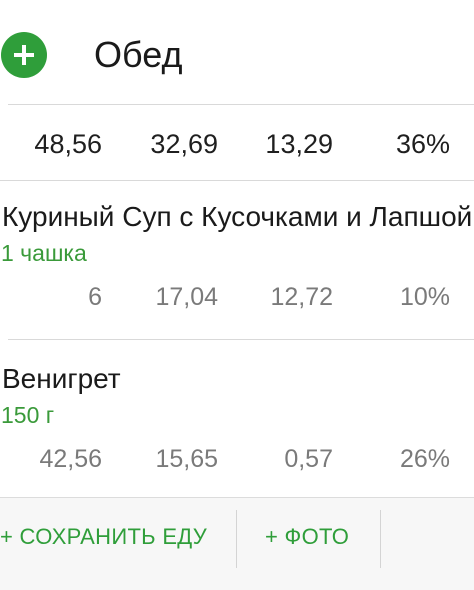 The height and width of the screenshot is (590, 474). What do you see at coordinates (61, 378) in the screenshot?
I see `food-name: Венигрет` at bounding box center [61, 378].